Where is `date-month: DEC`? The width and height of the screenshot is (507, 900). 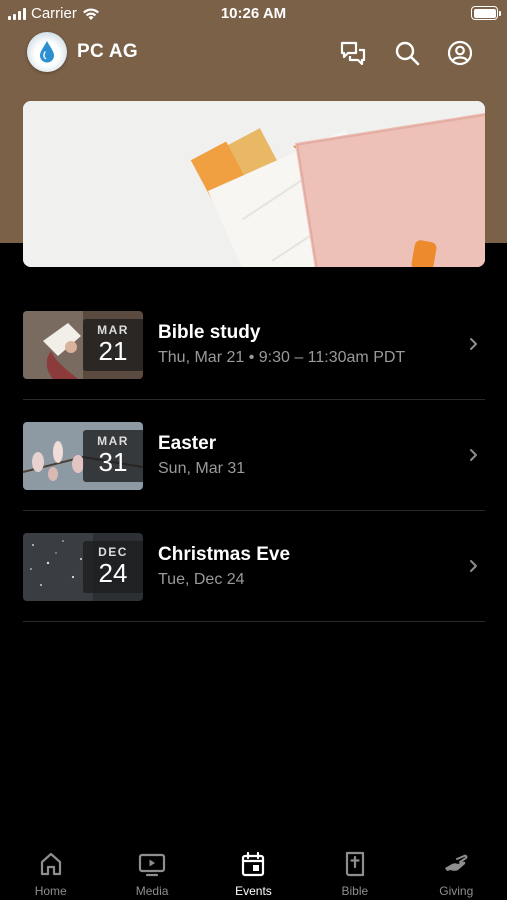 date-month: DEC is located at coordinates (113, 552).